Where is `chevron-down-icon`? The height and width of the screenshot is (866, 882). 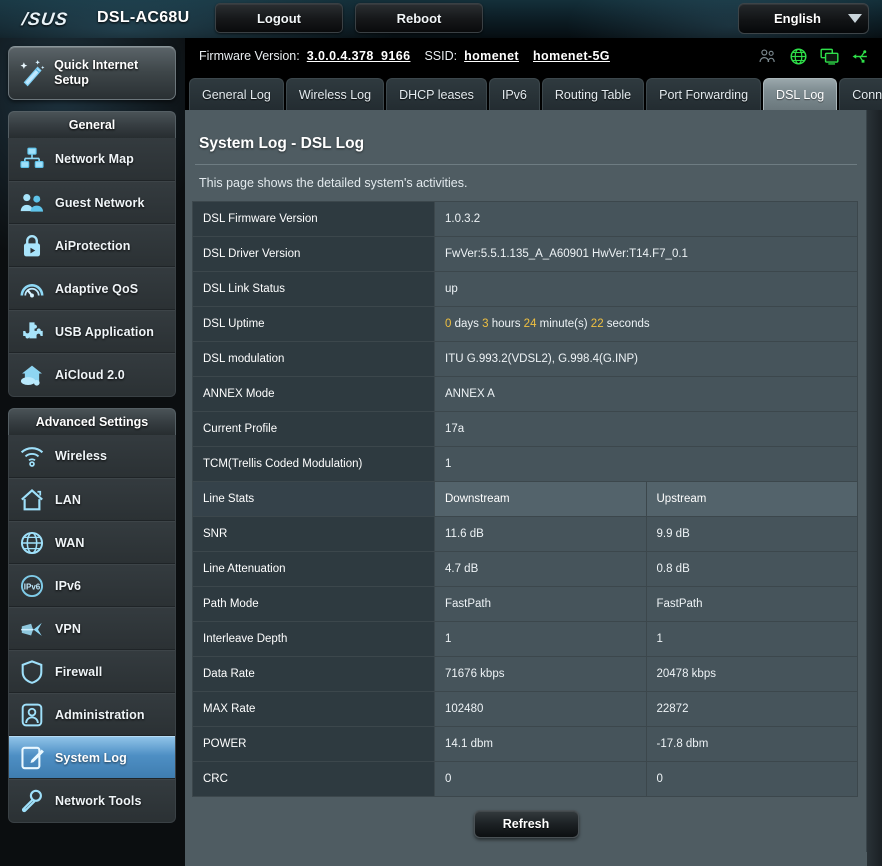
chevron-down-icon is located at coordinates (855, 18).